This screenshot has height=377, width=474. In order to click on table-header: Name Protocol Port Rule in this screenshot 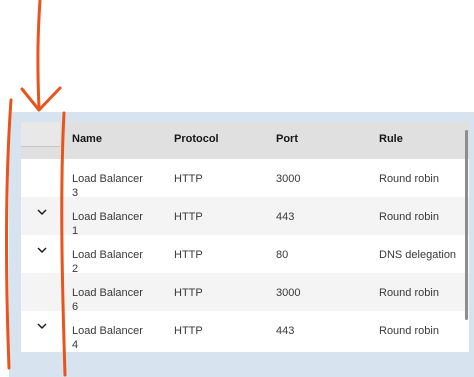, I will do `click(245, 140)`.